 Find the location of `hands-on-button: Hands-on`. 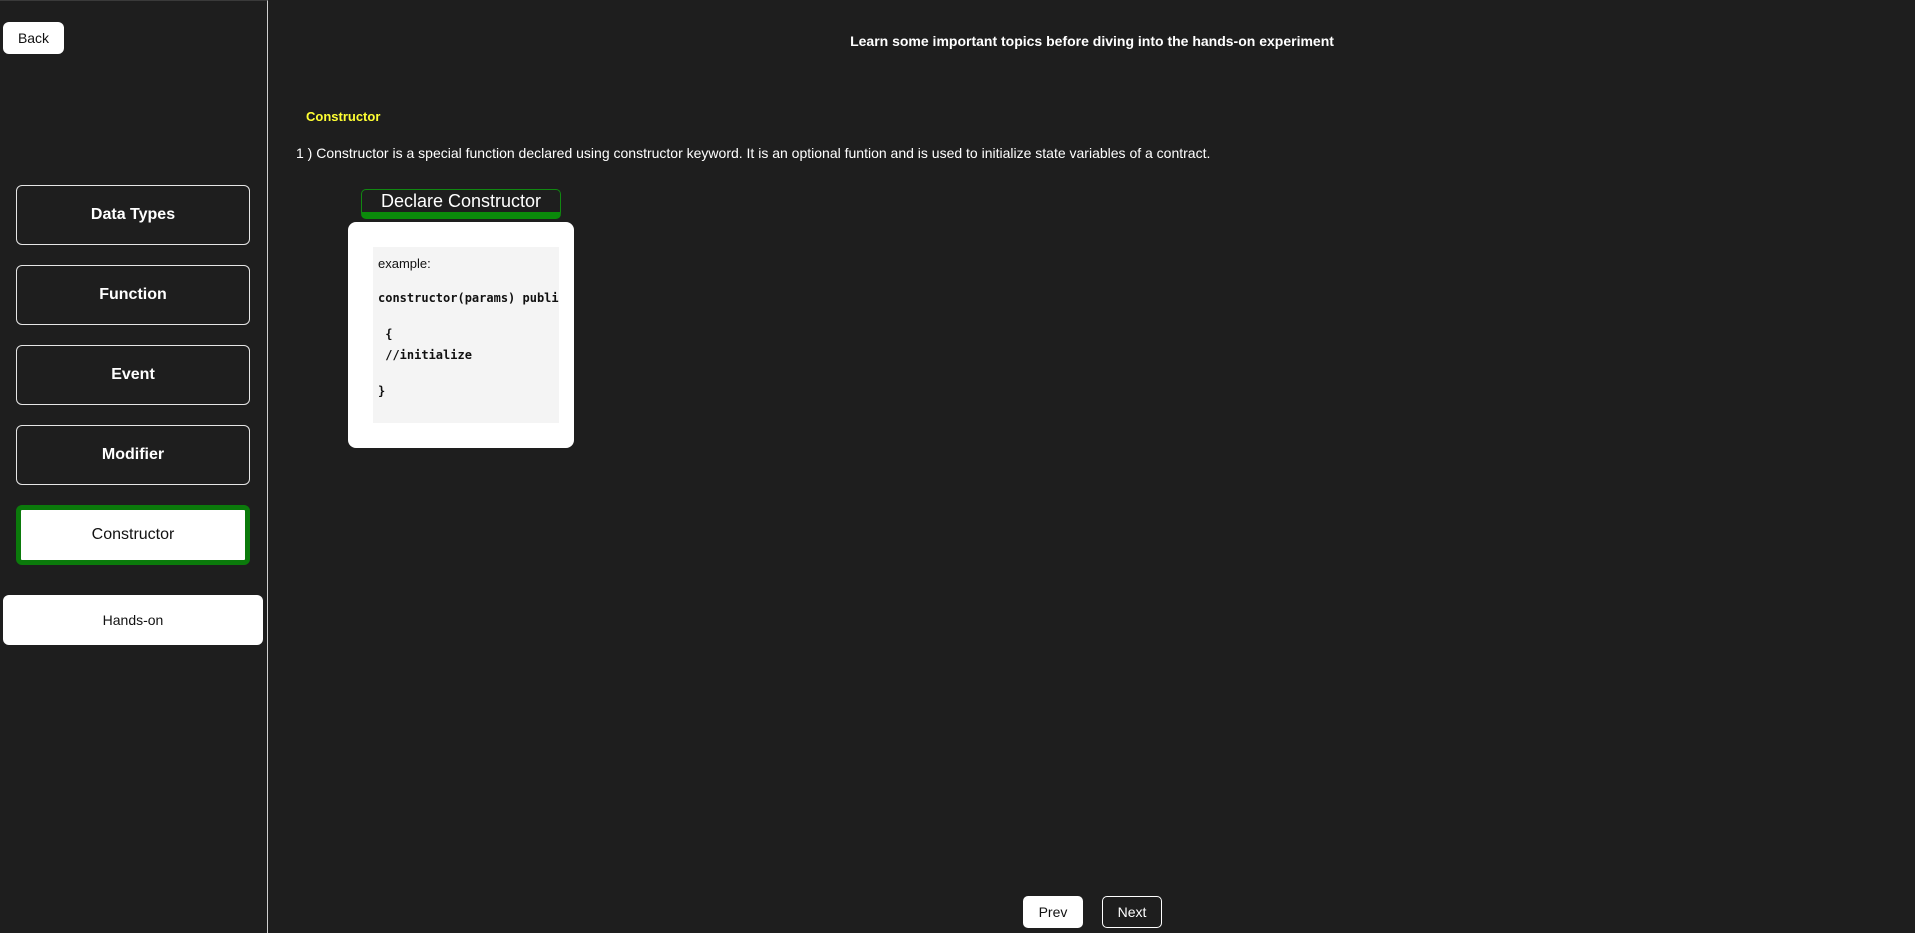

hands-on-button: Hands-on is located at coordinates (133, 620).